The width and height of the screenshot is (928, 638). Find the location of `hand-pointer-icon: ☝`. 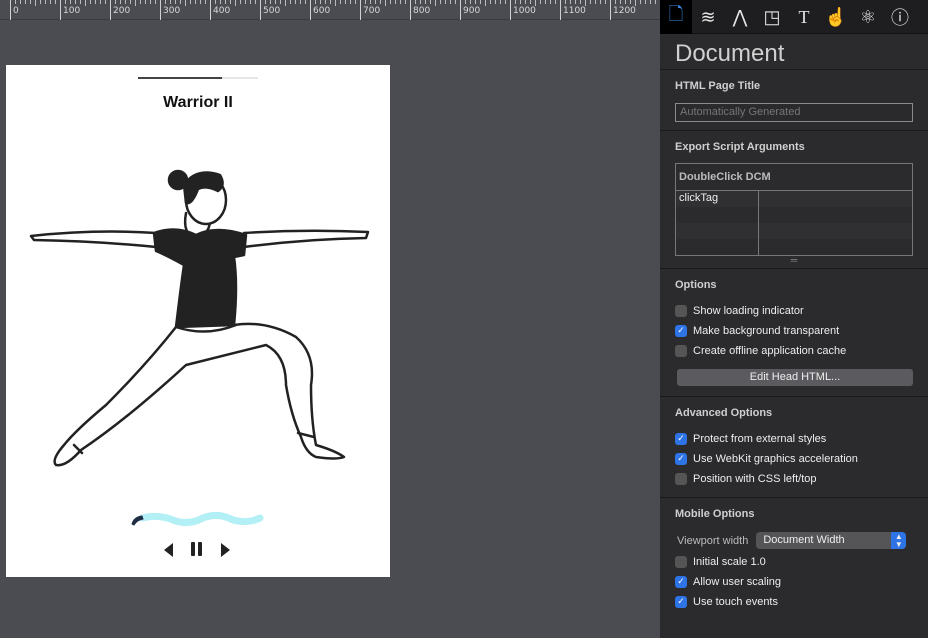

hand-pointer-icon: ☝ is located at coordinates (836, 17).